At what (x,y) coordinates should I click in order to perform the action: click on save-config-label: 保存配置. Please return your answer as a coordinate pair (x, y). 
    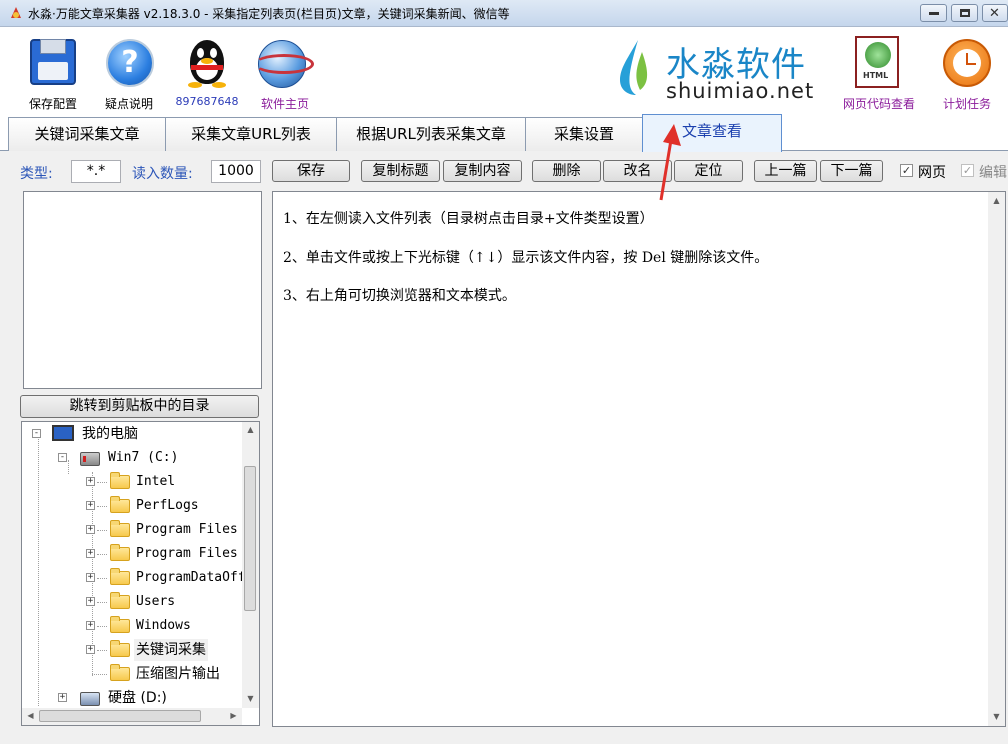
    Looking at the image, I should click on (53, 104).